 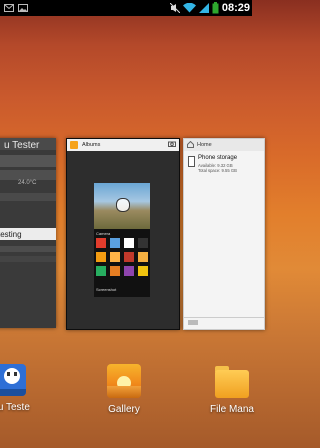 What do you see at coordinates (122, 240) in the screenshot?
I see `albums-preview: Camera Screenshot` at bounding box center [122, 240].